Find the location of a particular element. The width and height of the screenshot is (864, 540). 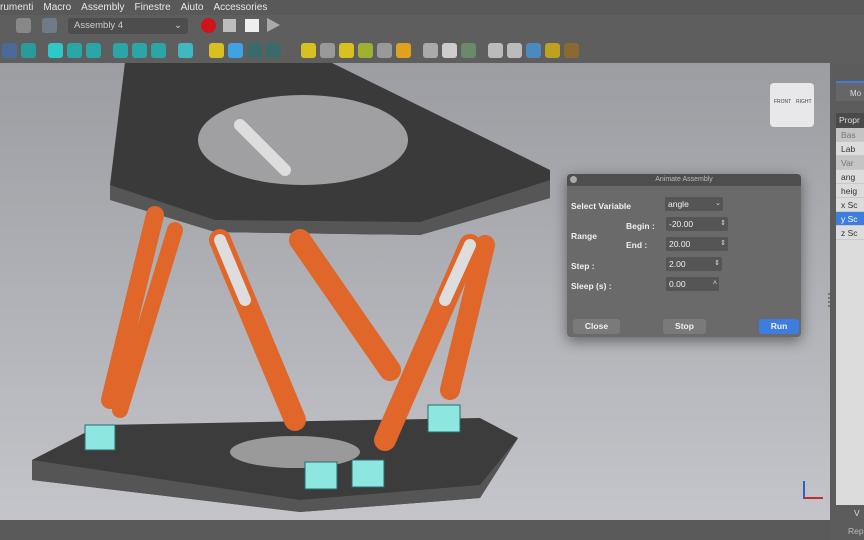

toolbar-views is located at coordinates (432, 50).